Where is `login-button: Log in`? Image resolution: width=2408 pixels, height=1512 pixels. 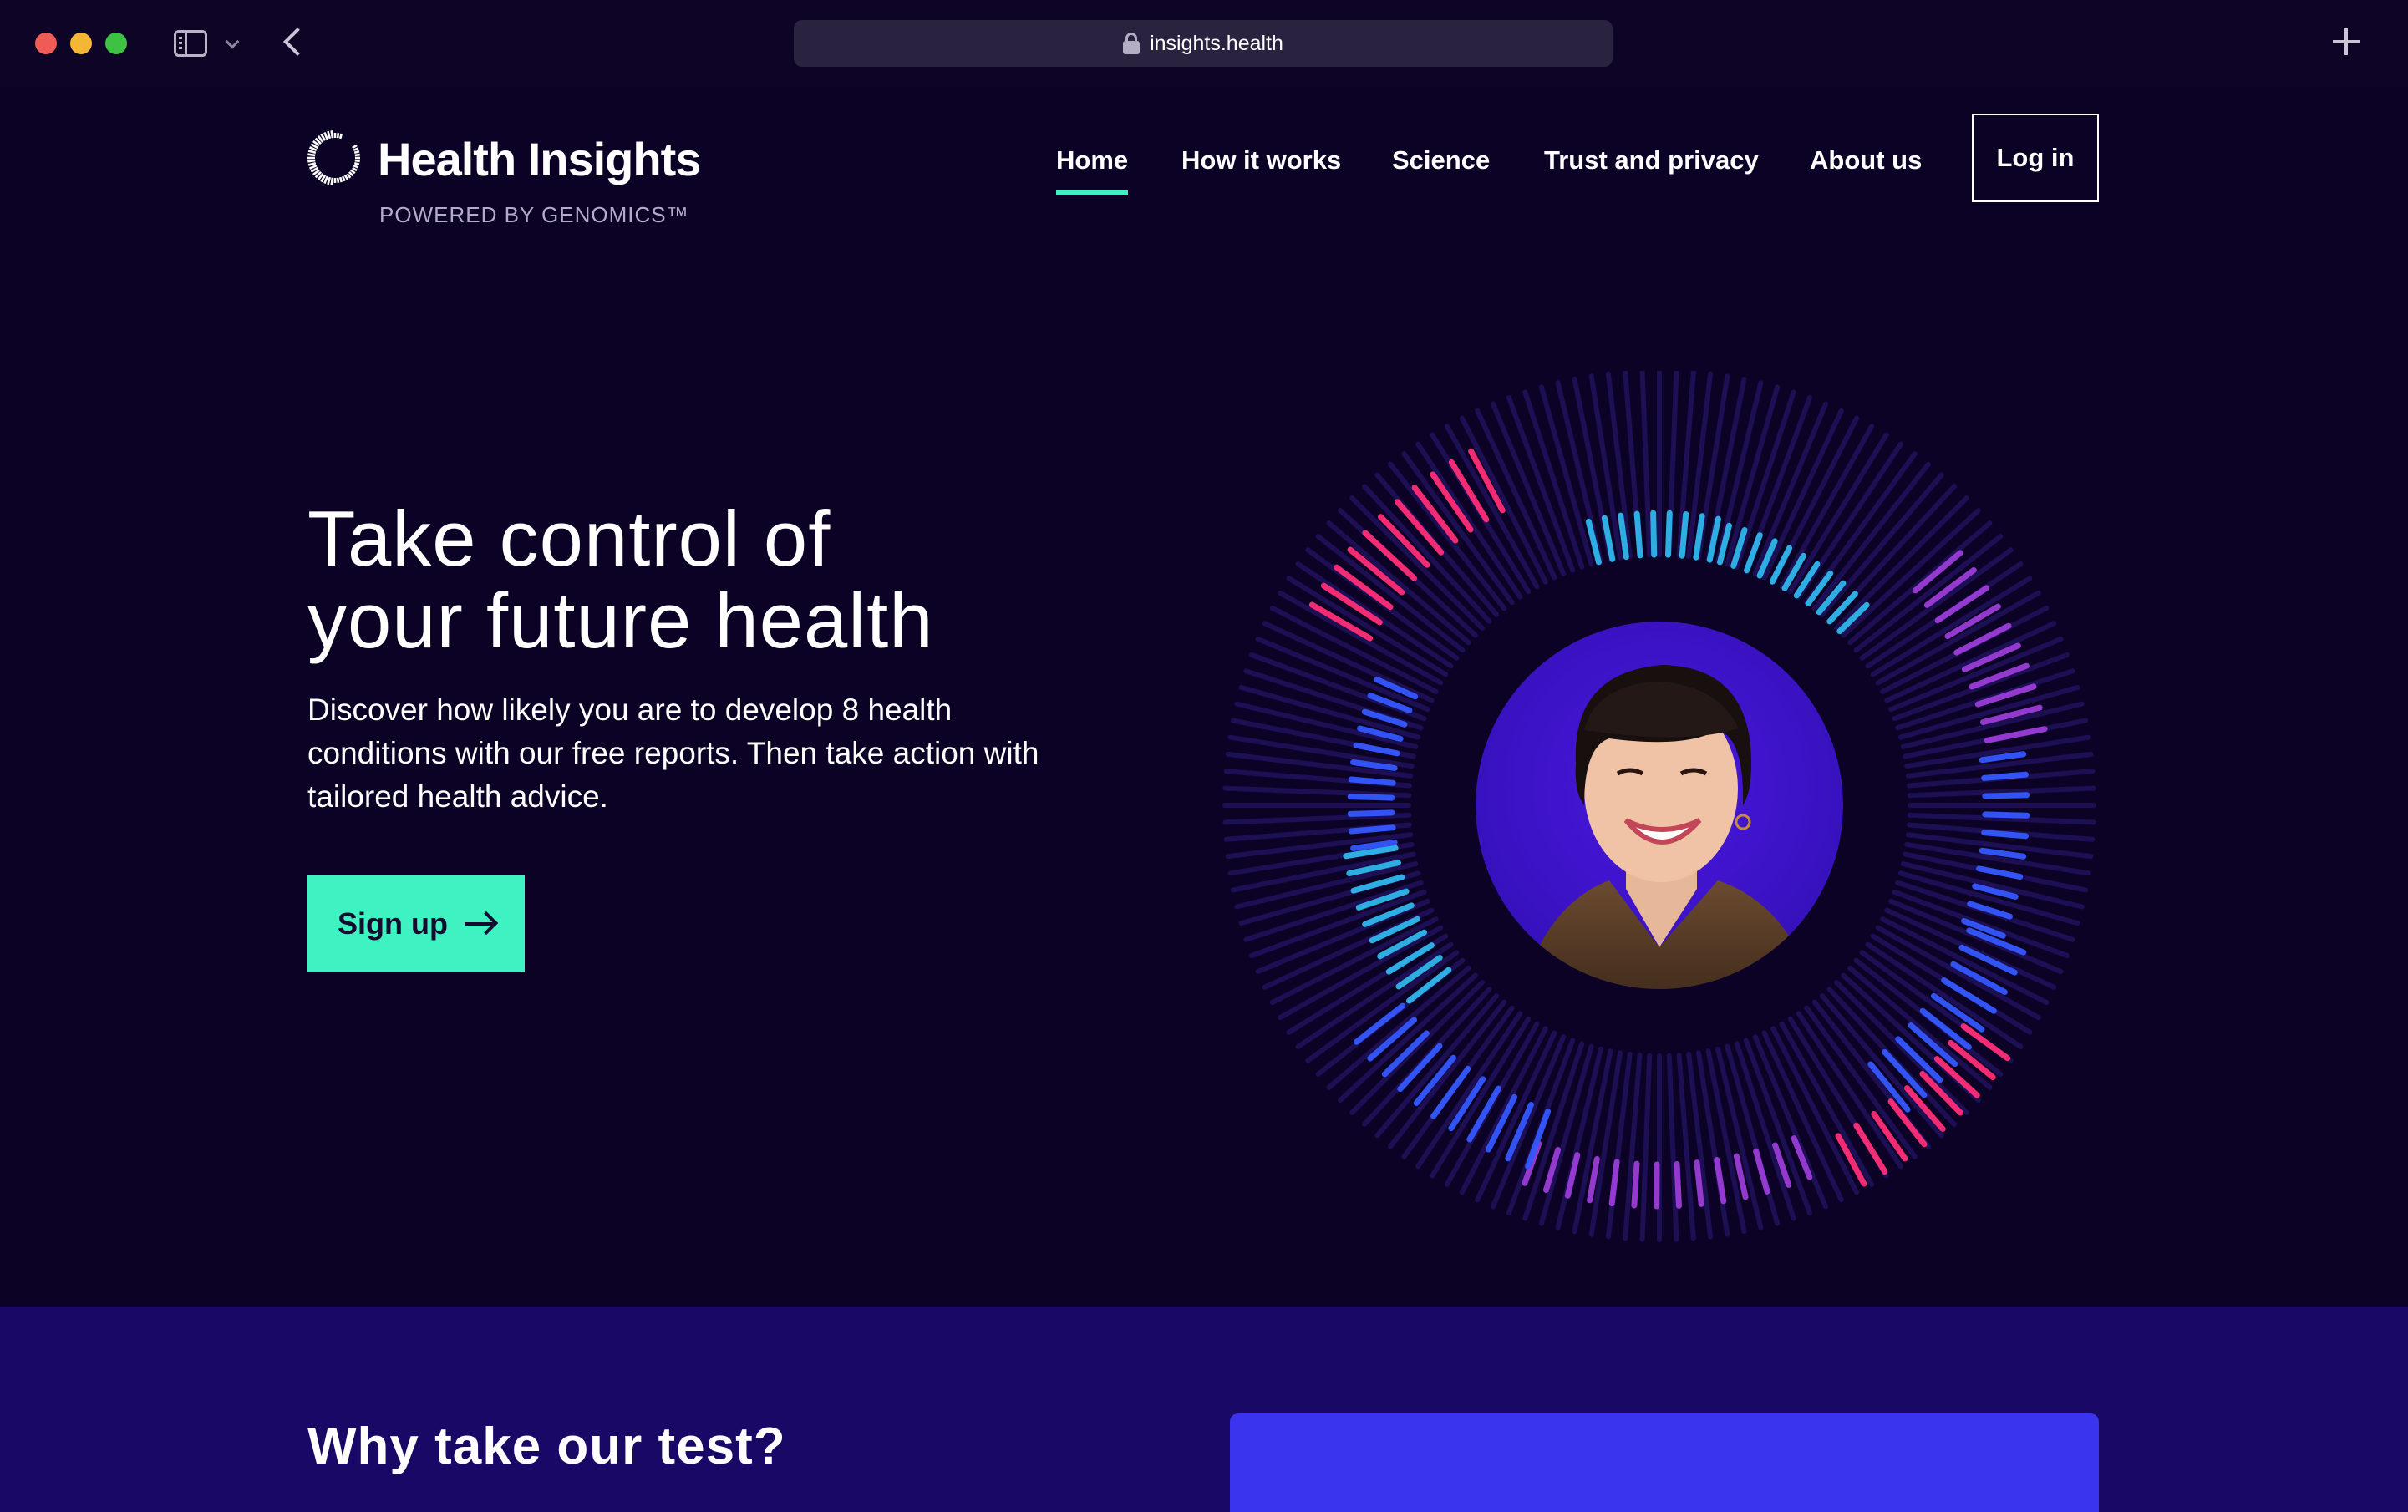 login-button: Log in is located at coordinates (2035, 158).